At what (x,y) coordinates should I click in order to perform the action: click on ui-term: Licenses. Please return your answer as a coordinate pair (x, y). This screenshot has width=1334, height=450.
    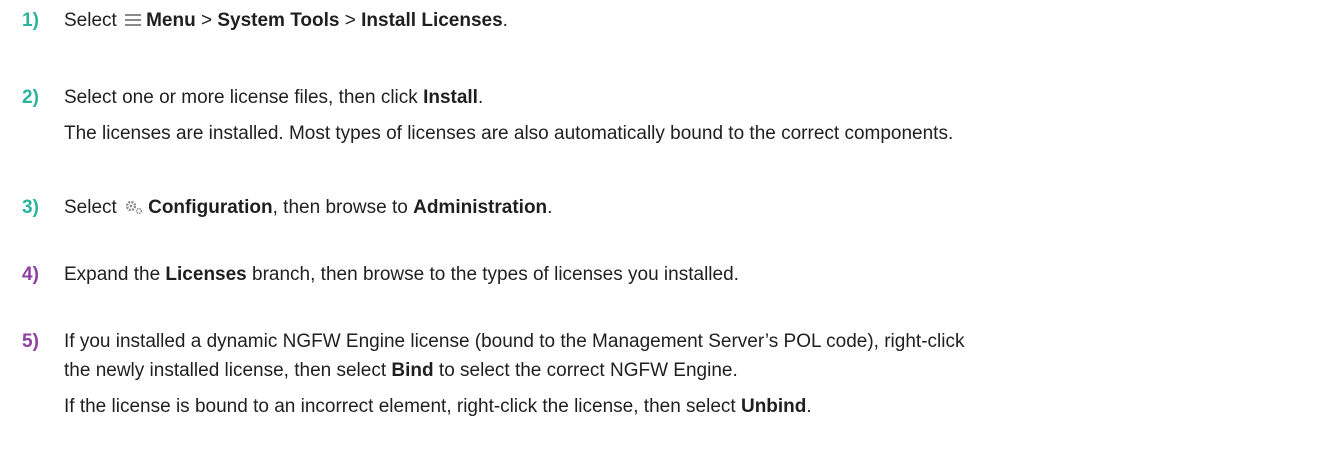
    Looking at the image, I should click on (206, 274).